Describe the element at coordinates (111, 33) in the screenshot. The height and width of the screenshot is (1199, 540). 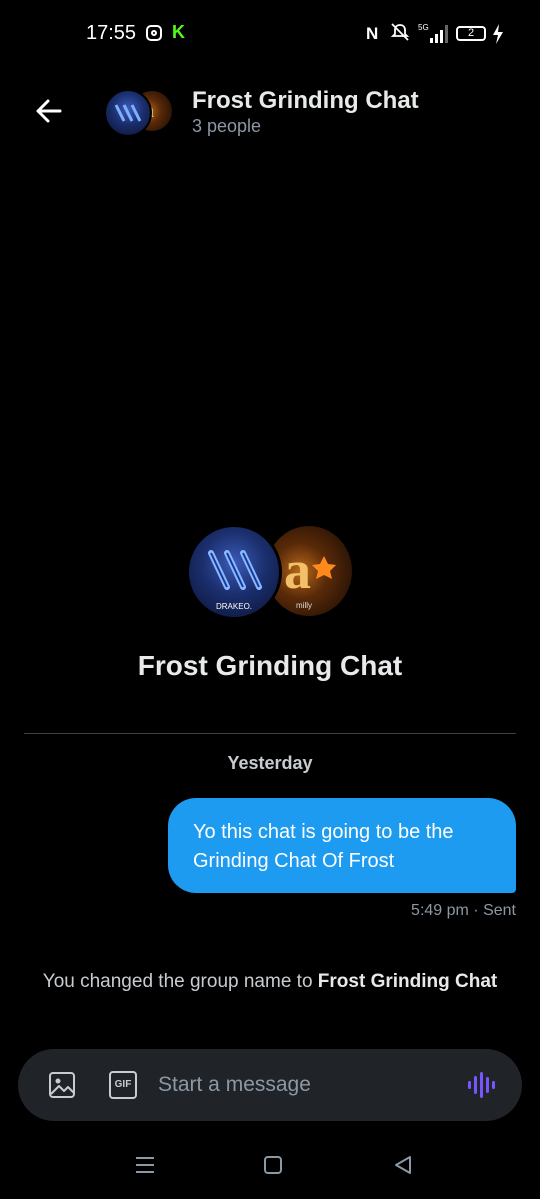
I see `status-time: 17:55` at that location.